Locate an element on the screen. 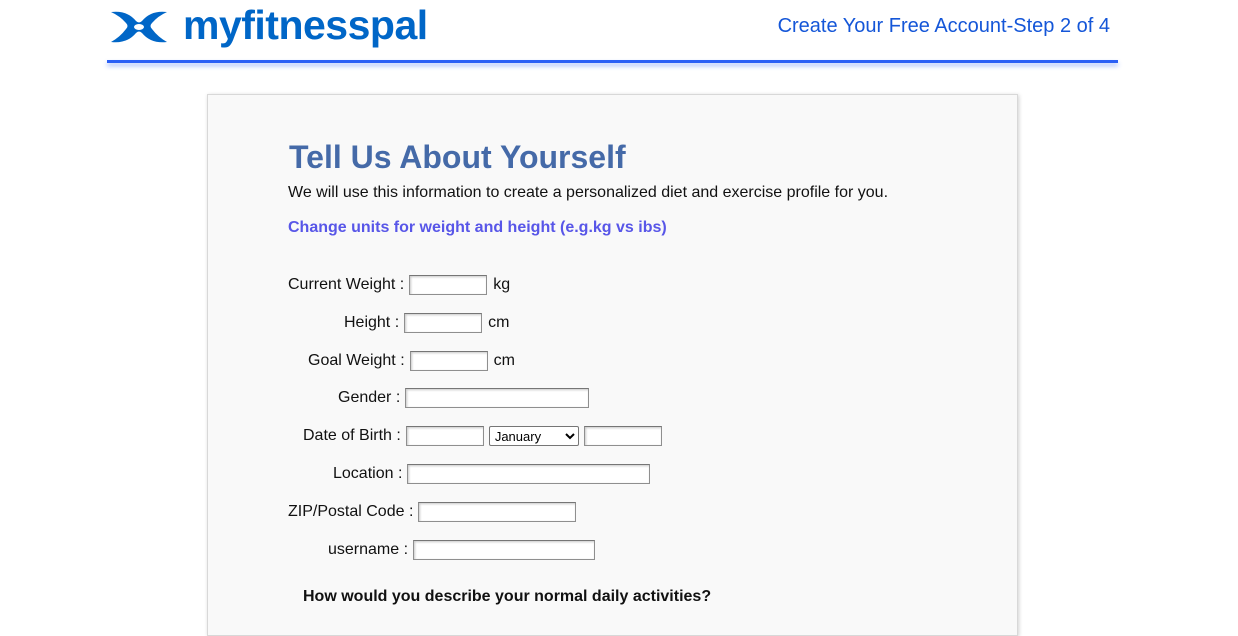 Image resolution: width=1238 pixels, height=636 pixels. current-weight-label: Current Weight : is located at coordinates (346, 284).